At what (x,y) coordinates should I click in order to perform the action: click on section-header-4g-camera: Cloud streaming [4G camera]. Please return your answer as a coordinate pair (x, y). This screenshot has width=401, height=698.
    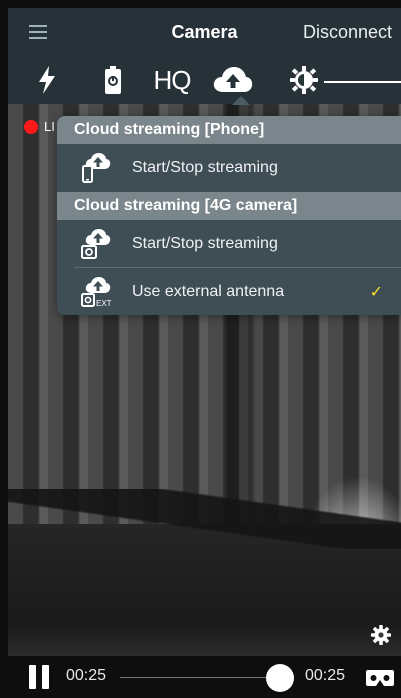
    Looking at the image, I should click on (229, 206).